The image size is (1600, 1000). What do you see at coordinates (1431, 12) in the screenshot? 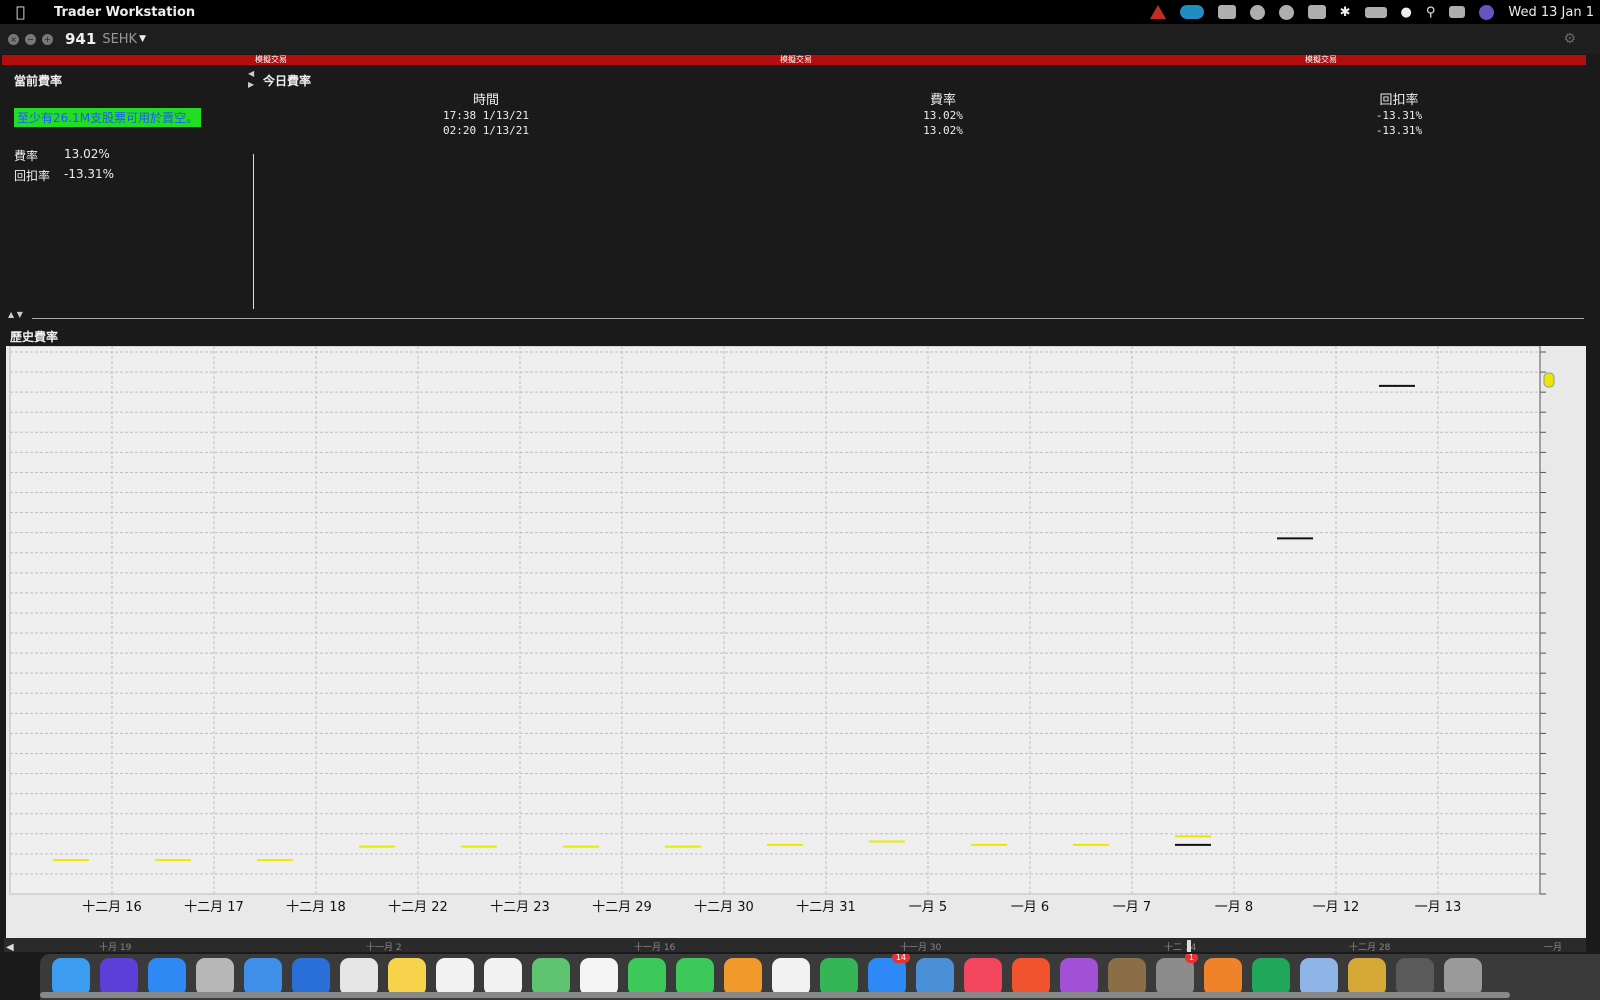
I see `search-icon: ⚲` at bounding box center [1431, 12].